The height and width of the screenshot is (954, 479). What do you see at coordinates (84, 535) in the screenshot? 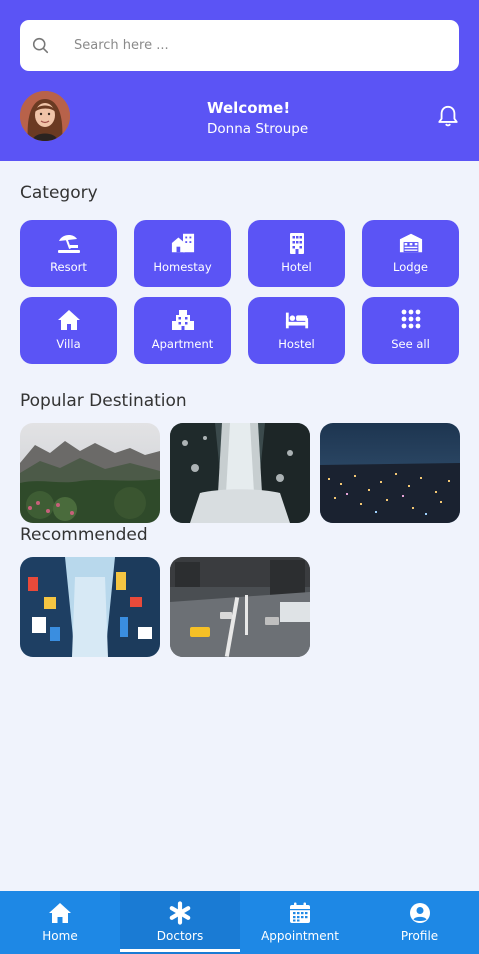
I see `recommended-title: Recommended` at bounding box center [84, 535].